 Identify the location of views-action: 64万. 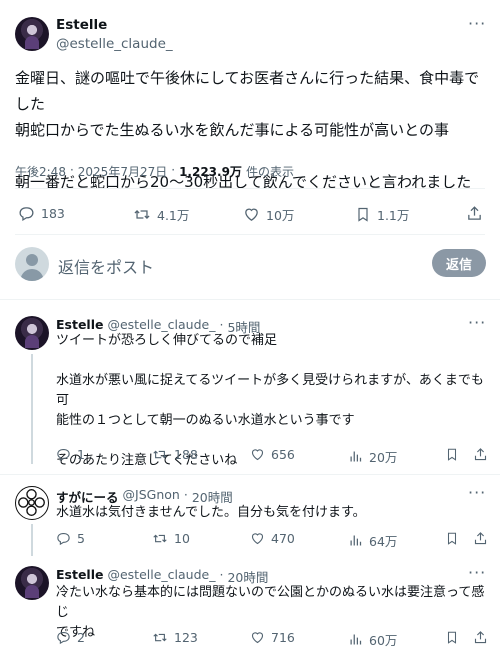
(372, 540).